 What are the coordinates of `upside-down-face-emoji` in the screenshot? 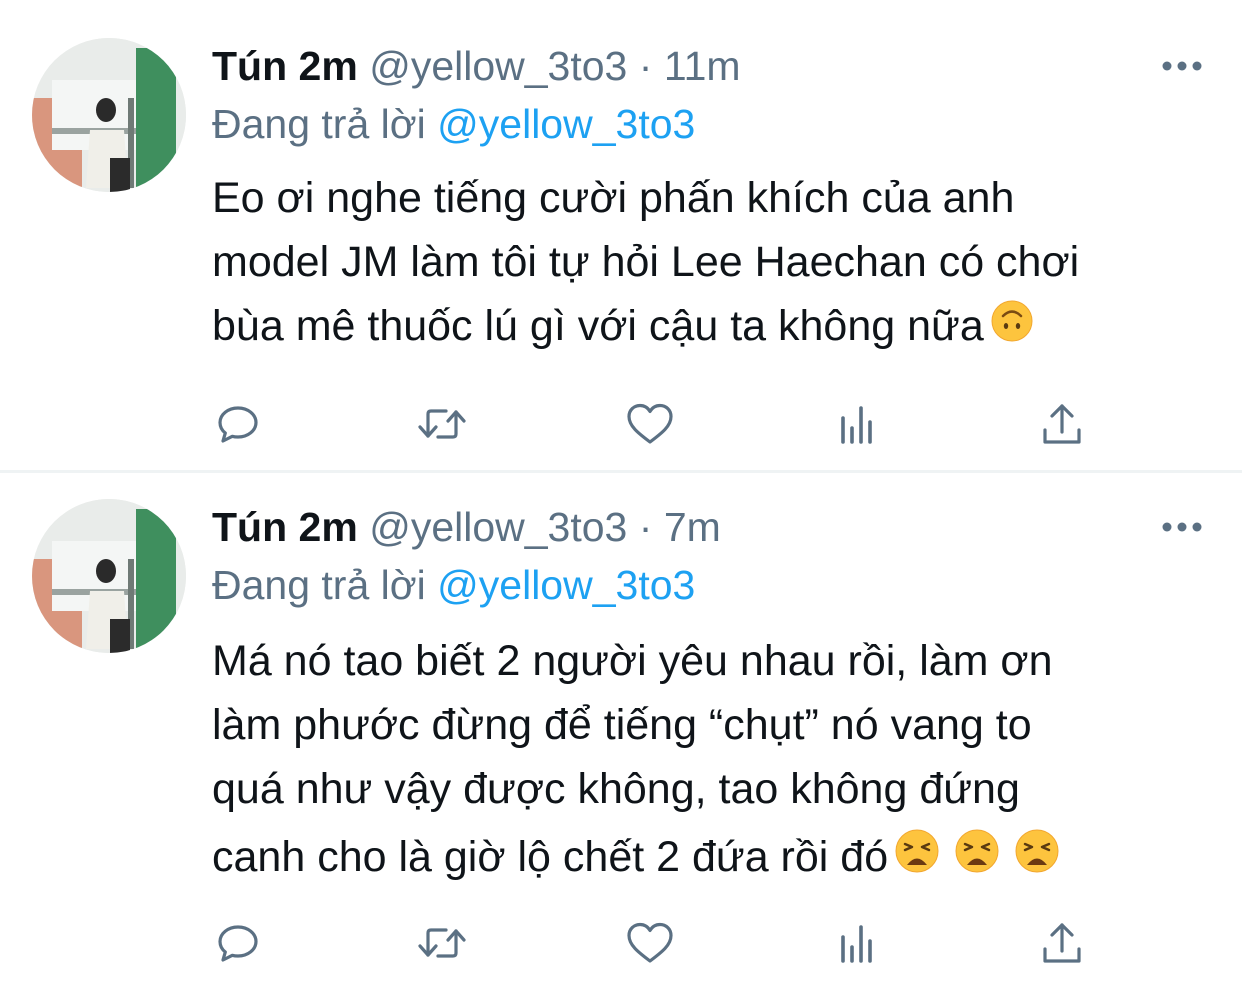 It's located at (1012, 329).